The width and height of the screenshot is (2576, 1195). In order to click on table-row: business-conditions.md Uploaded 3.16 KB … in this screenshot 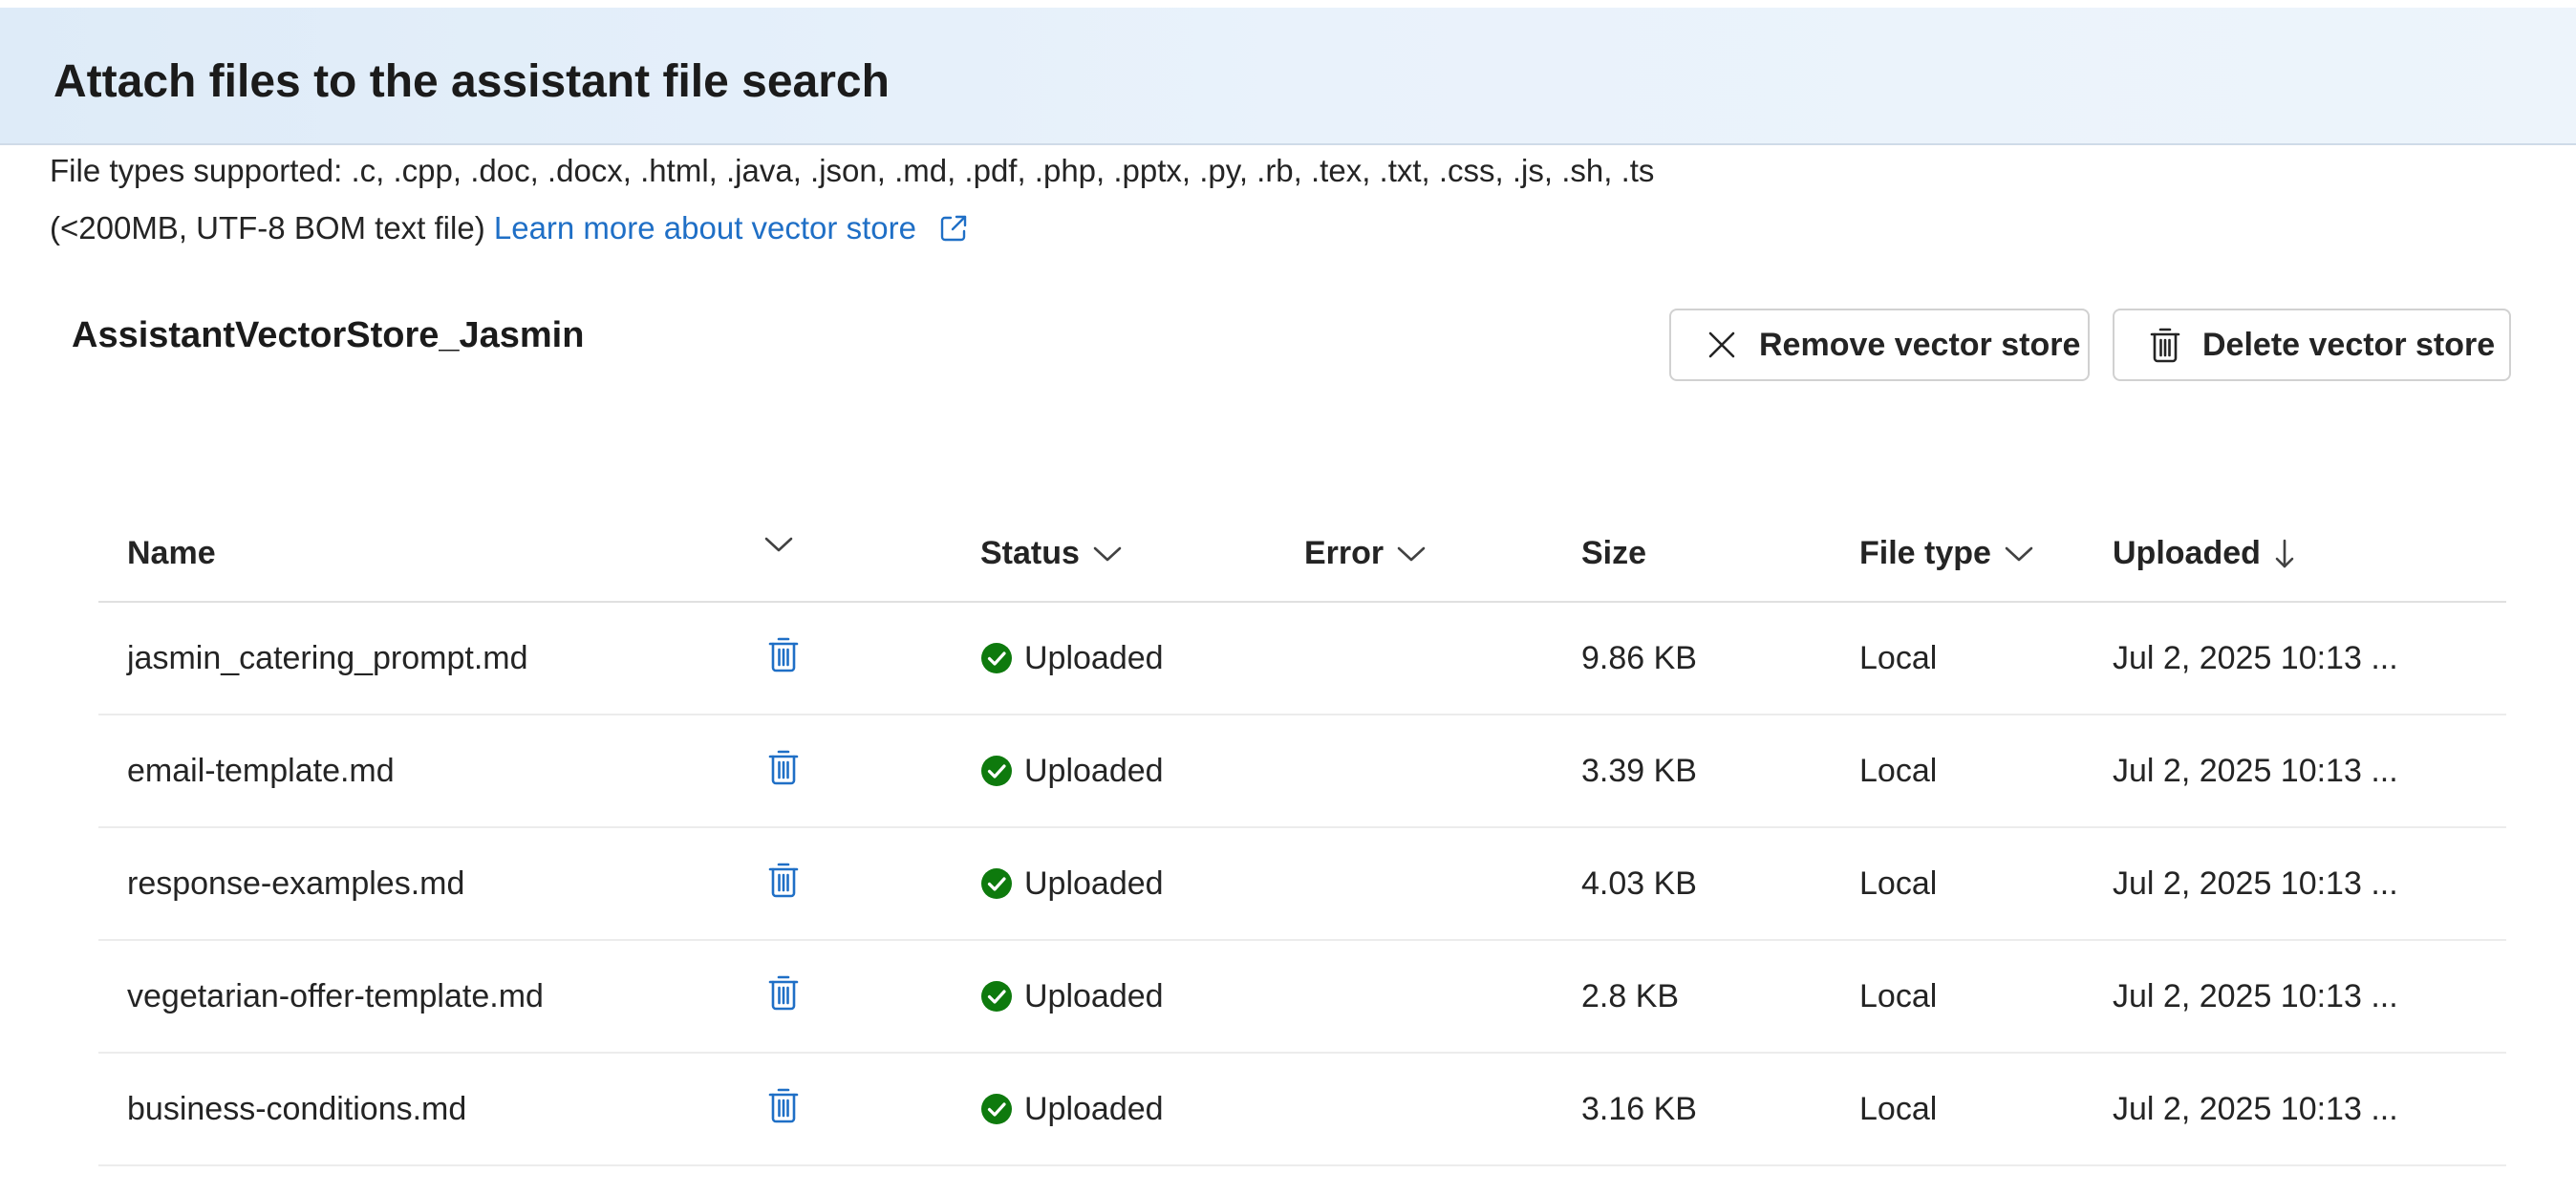, I will do `click(1302, 1110)`.